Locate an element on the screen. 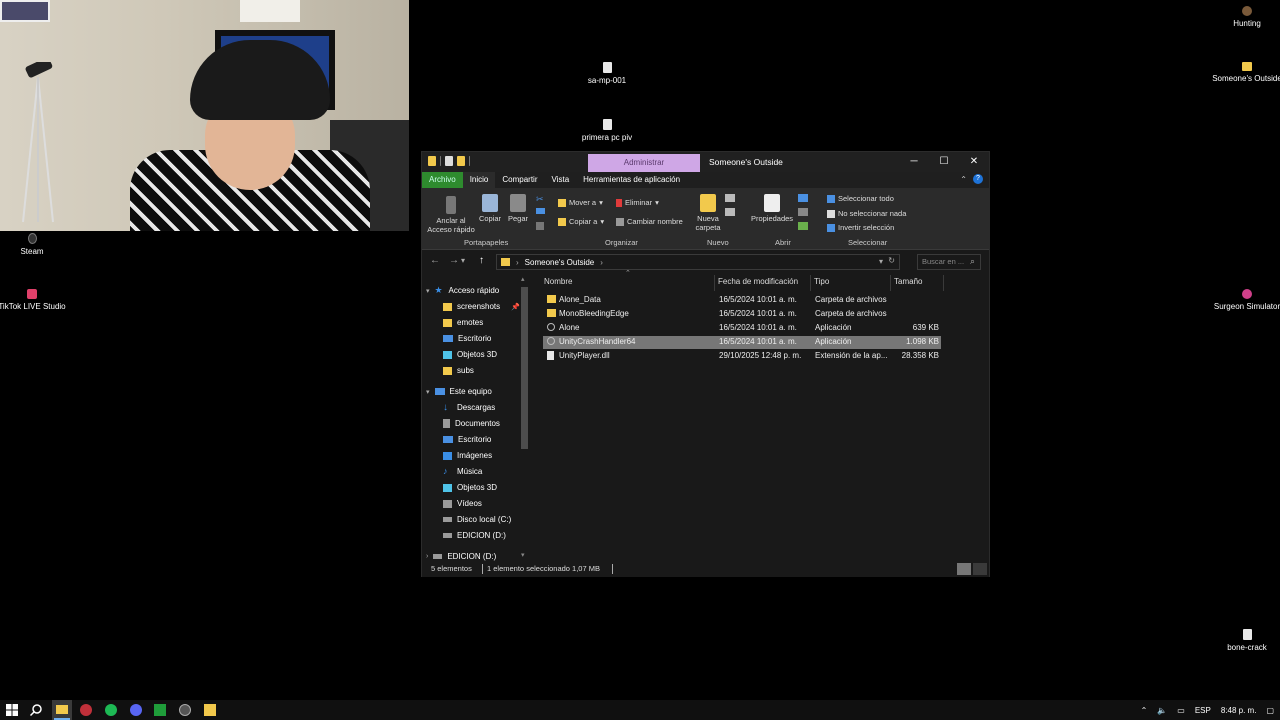  forward-arrow-icon: → is located at coordinates (454, 260).